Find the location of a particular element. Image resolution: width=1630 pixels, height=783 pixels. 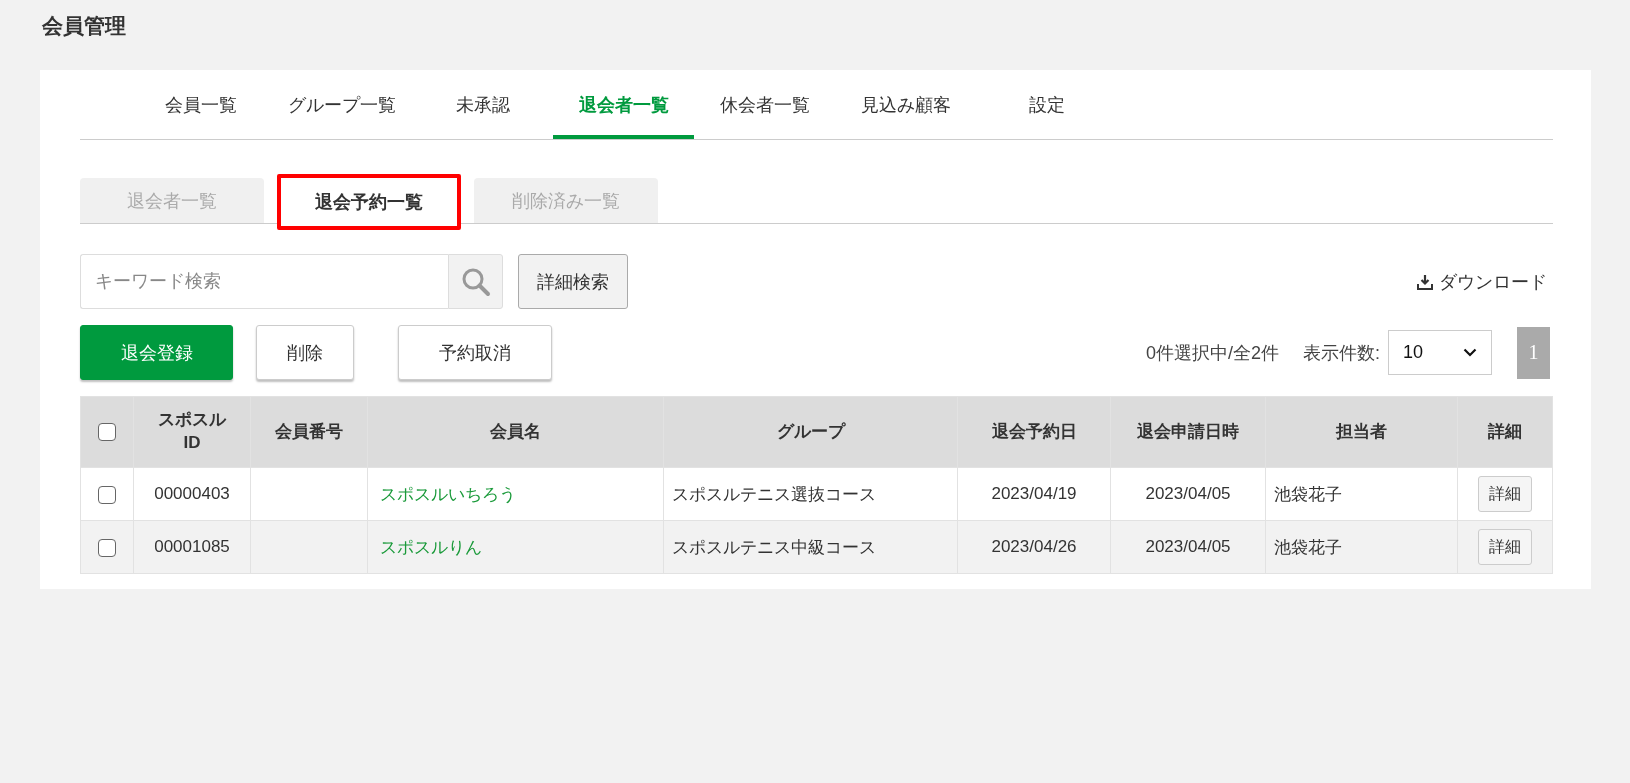

member-name-link: スポスルいちろう is located at coordinates (448, 494).